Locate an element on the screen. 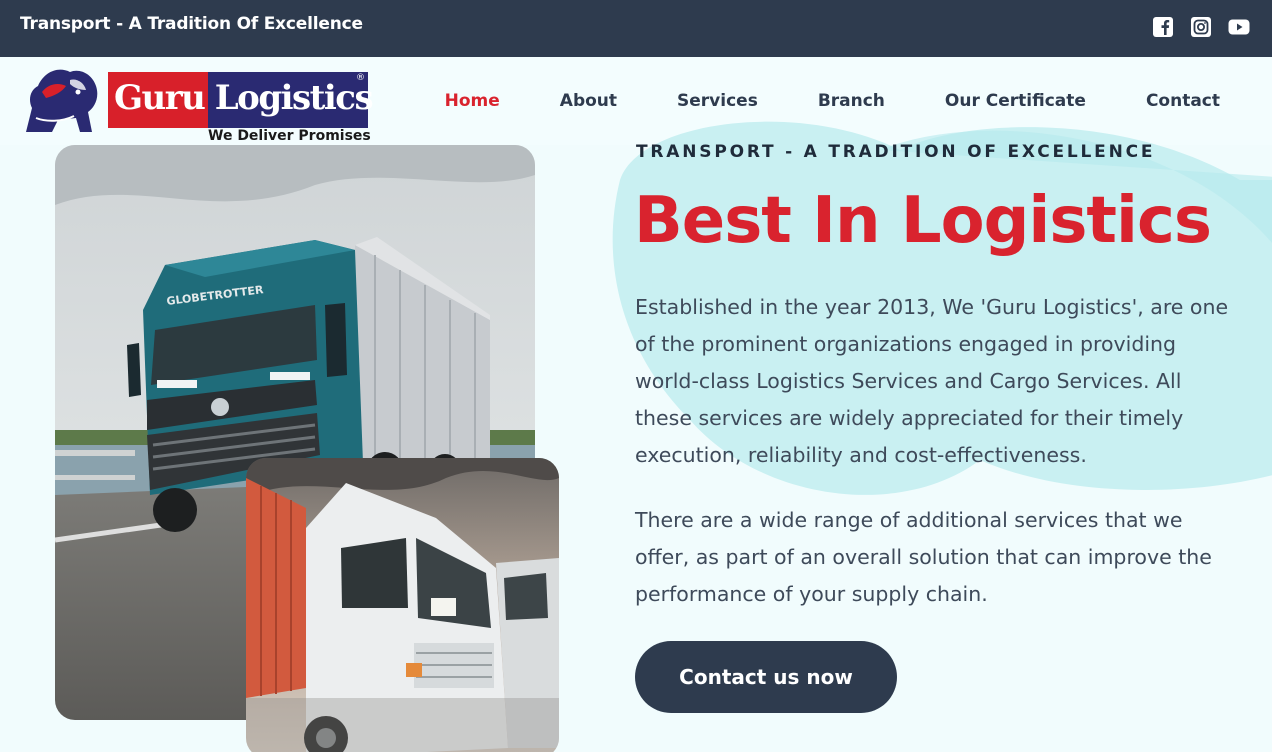 The width and height of the screenshot is (1272, 752). brand-wordmark: Guru Logistics ® is located at coordinates (241, 100).